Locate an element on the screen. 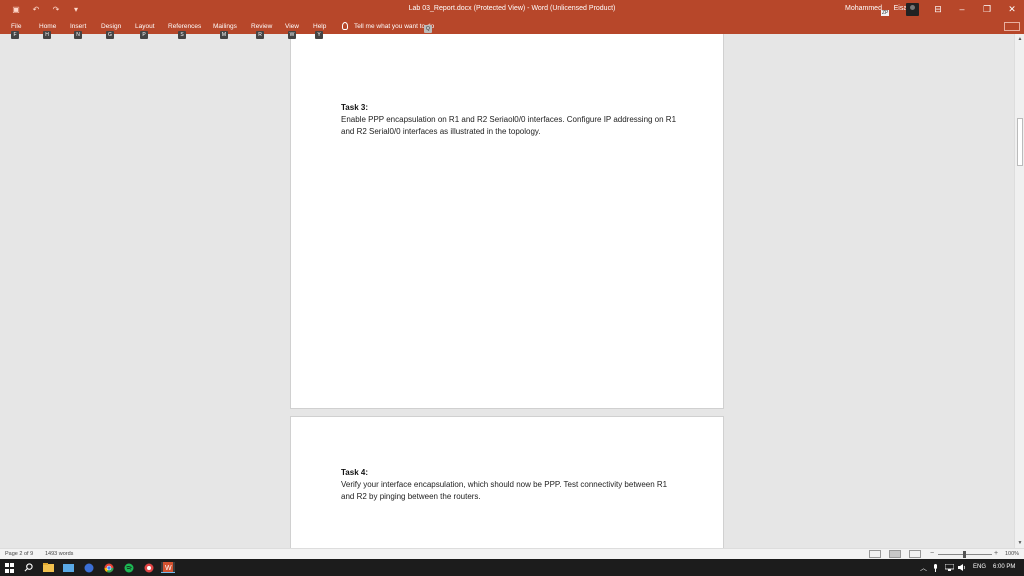 The width and height of the screenshot is (1024, 576). tell-me-text: Tell me what you want to do is located at coordinates (394, 26).